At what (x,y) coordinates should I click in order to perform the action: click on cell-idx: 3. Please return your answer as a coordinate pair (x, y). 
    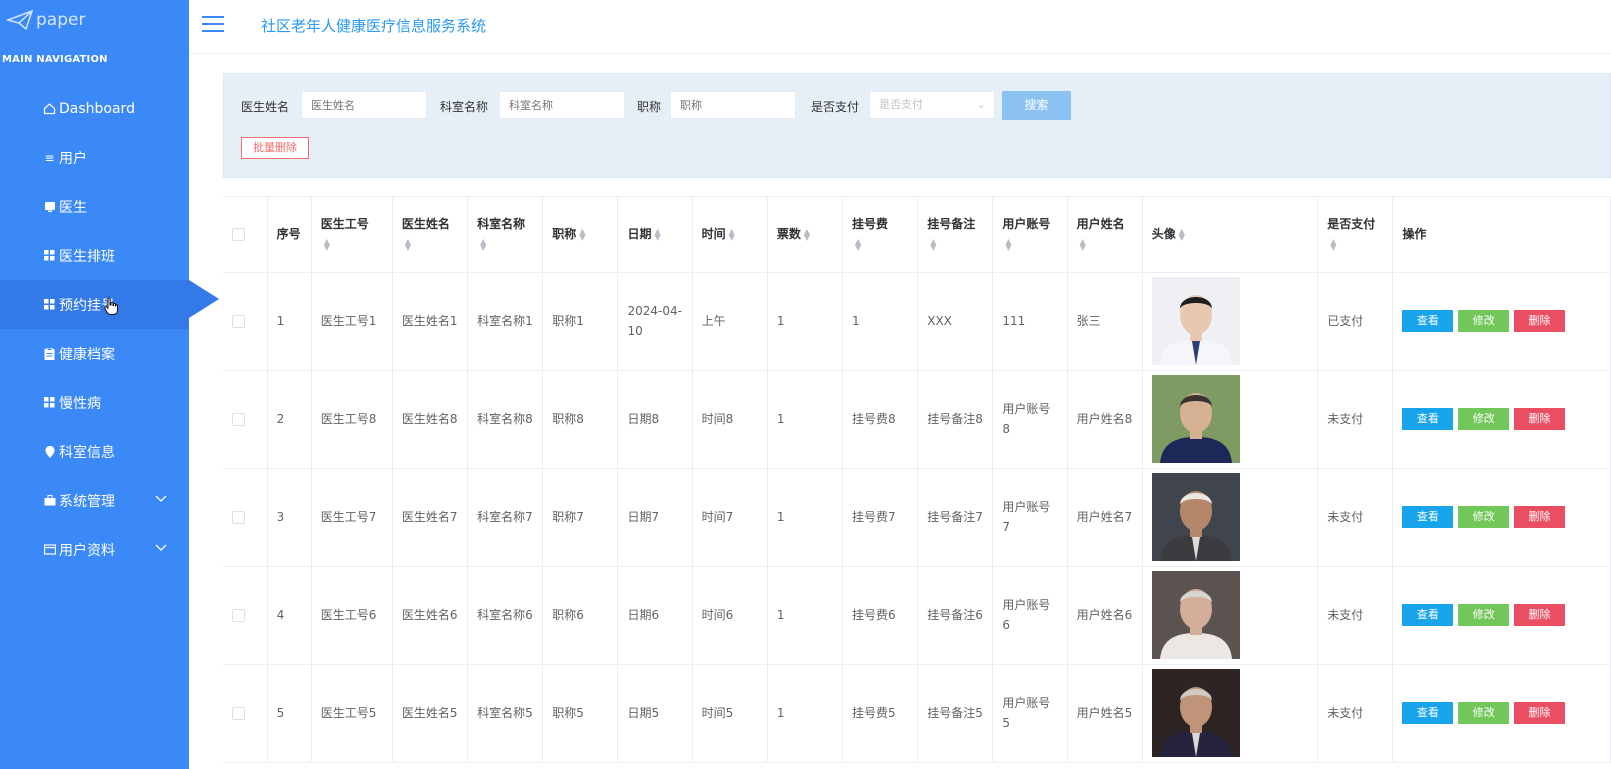
    Looking at the image, I should click on (289, 517).